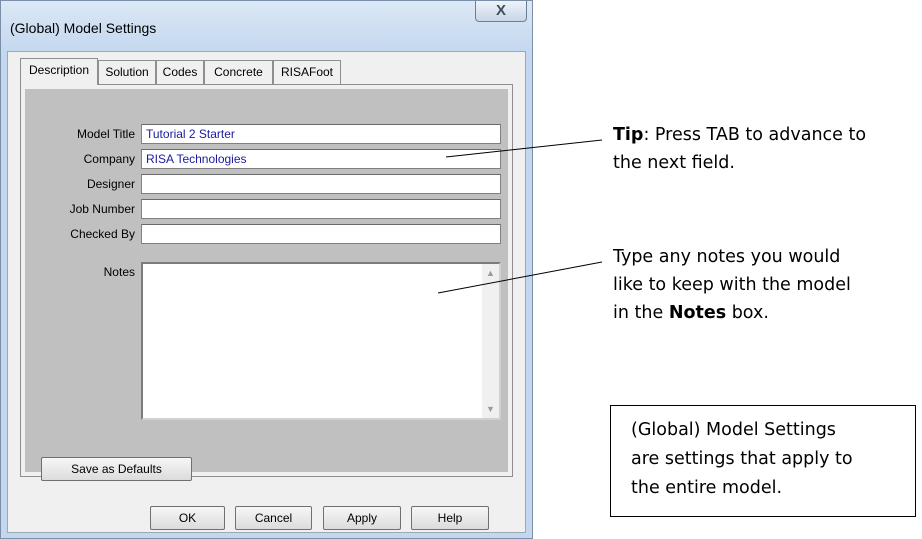 The image size is (922, 539). I want to click on company-input: RISA Technologies, so click(321, 159).